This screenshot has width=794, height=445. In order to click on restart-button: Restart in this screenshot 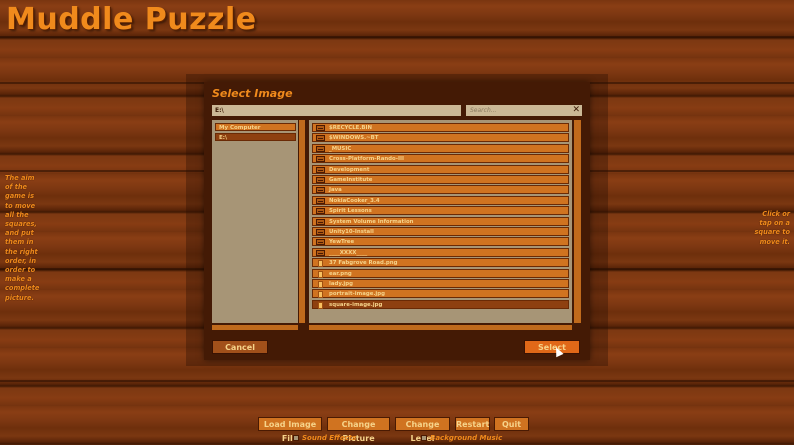, I will do `click(472, 424)`.